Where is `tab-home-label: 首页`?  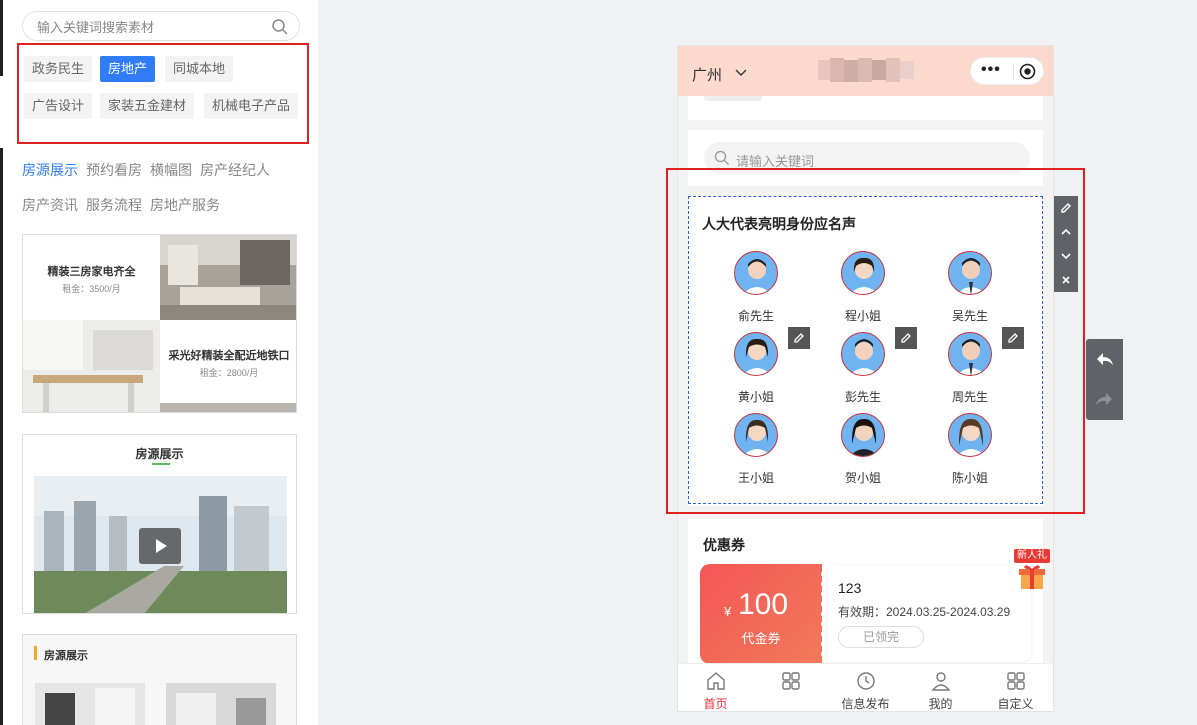
tab-home-label: 首页 is located at coordinates (715, 704).